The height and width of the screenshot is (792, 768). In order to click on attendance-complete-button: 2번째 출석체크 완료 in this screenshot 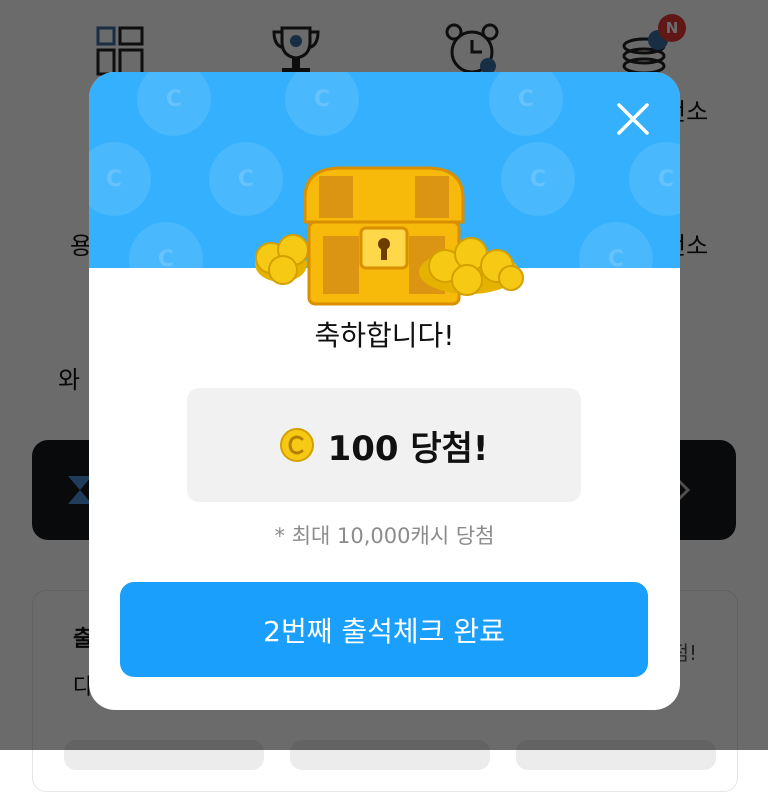, I will do `click(384, 629)`.